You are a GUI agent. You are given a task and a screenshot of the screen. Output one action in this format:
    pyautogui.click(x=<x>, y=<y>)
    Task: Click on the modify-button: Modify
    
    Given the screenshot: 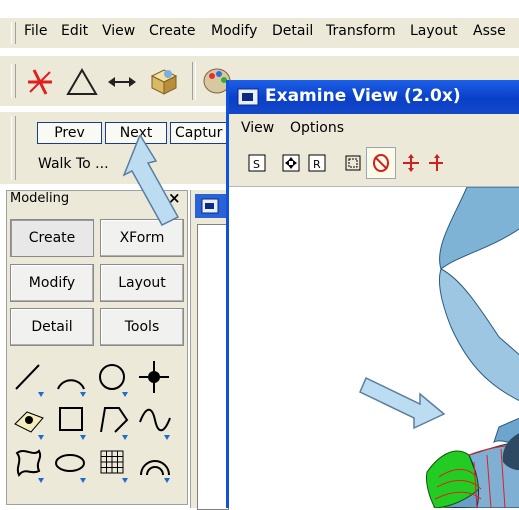 What is the action you would take?
    pyautogui.click(x=52, y=283)
    